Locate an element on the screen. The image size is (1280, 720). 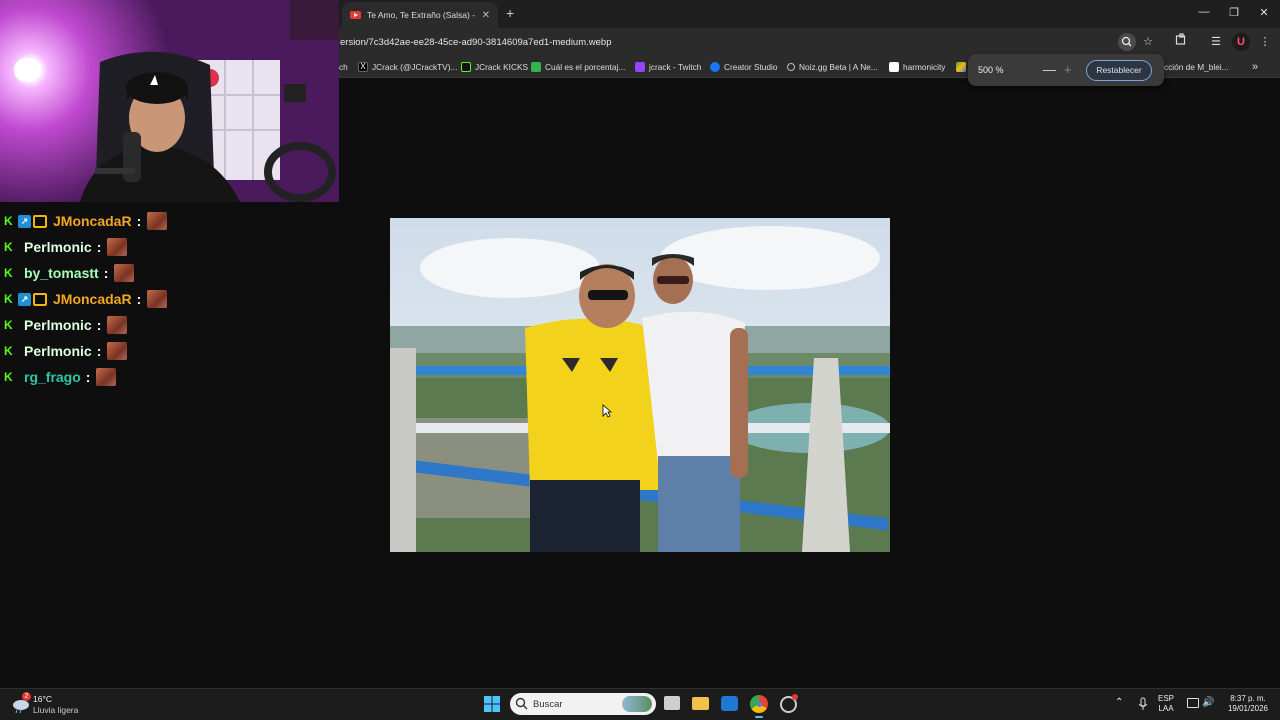
more-menu-icon: ⋮ is located at coordinates (1265, 42).